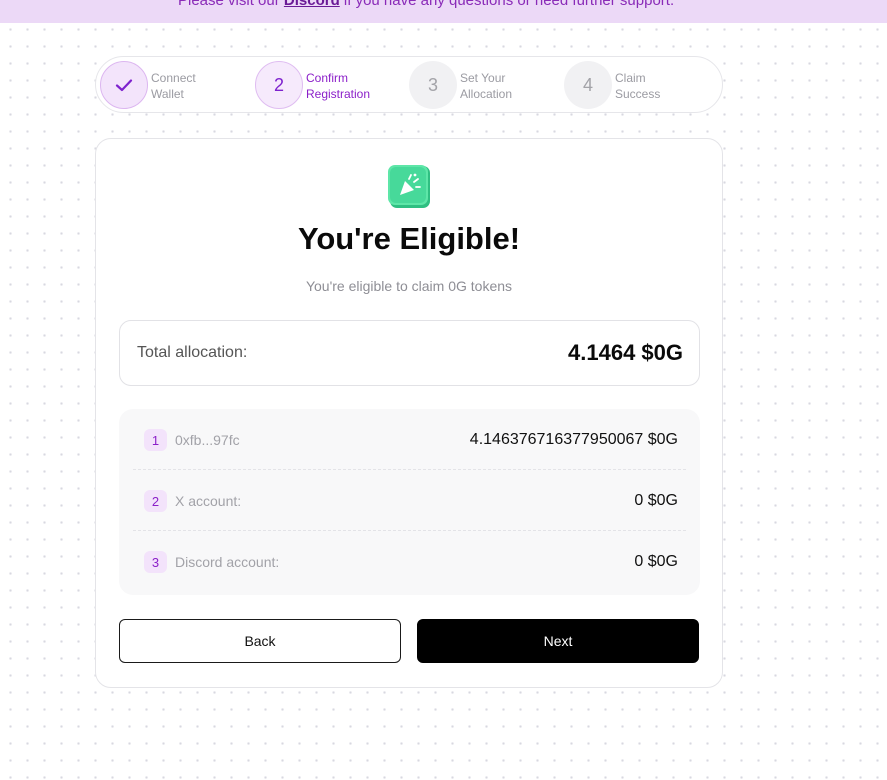 The height and width of the screenshot is (780, 887). I want to click on step-label-line1: Confirm, so click(327, 78).